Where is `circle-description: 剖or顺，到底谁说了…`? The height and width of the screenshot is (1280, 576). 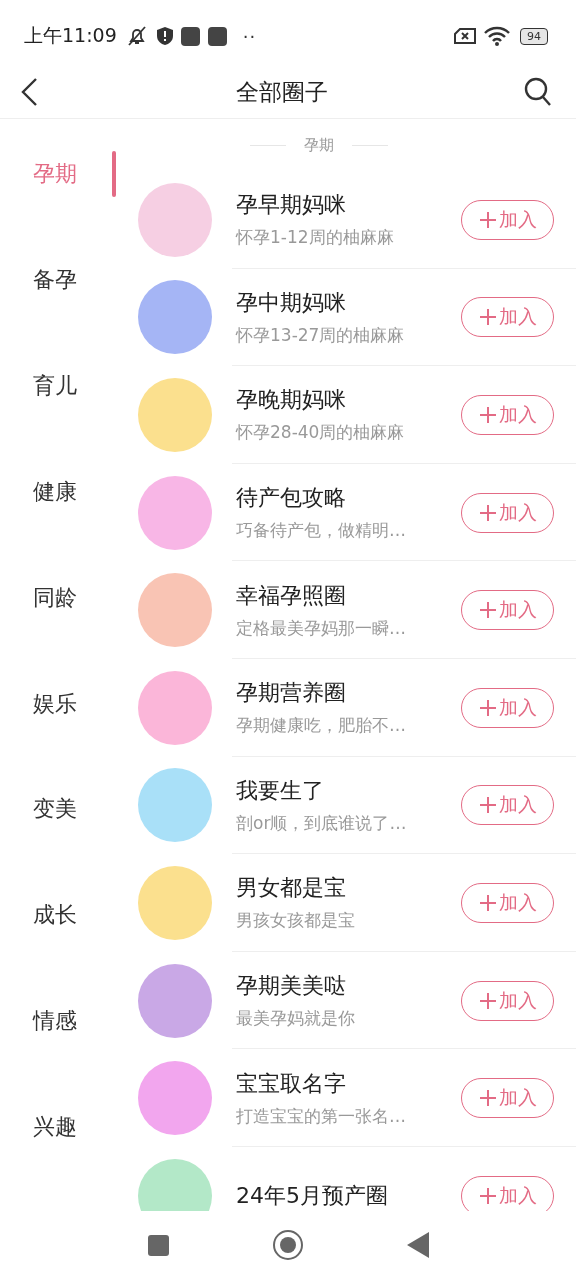 circle-description: 剖or顺，到底谁说了… is located at coordinates (322, 823).